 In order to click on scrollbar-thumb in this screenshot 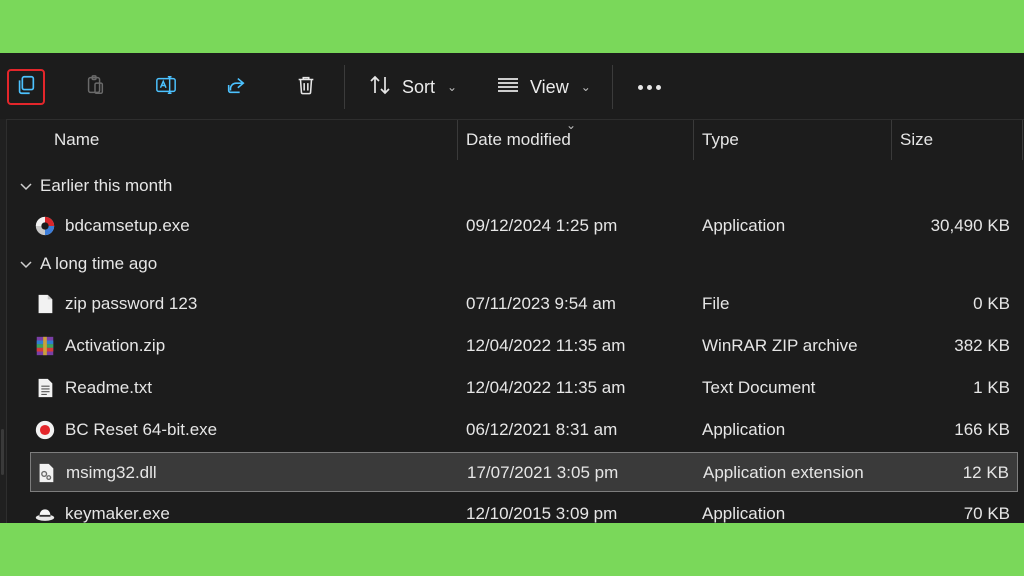, I will do `click(2, 452)`.